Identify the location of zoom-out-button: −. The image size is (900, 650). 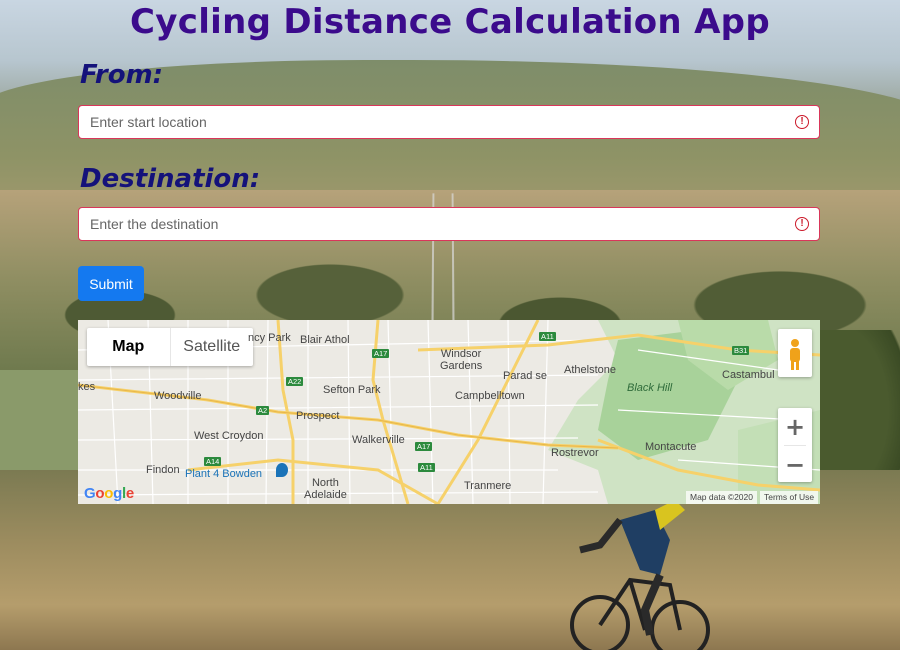
(795, 464).